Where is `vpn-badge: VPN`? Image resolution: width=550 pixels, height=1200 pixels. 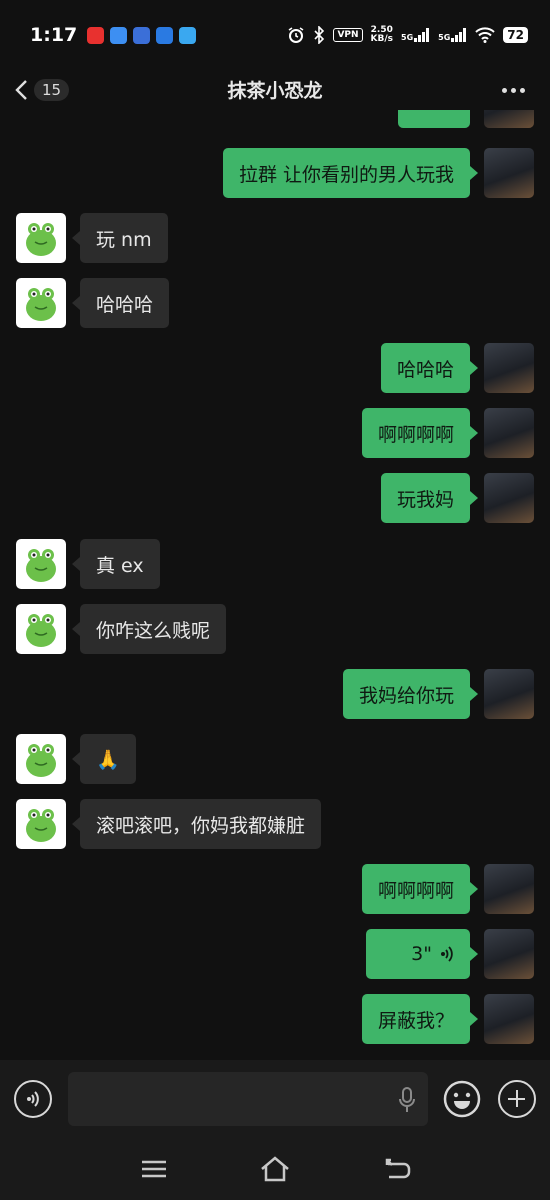
vpn-badge: VPN is located at coordinates (348, 35).